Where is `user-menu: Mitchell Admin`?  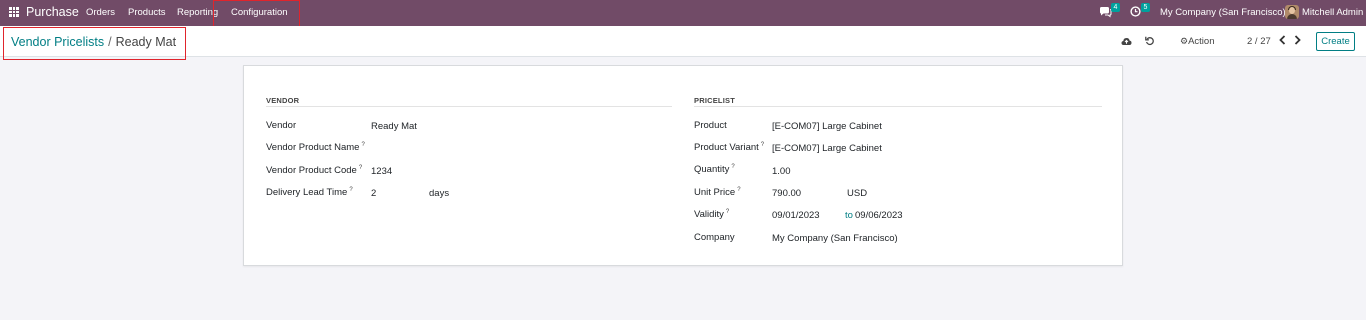
user-menu: Mitchell Admin is located at coordinates (1332, 12).